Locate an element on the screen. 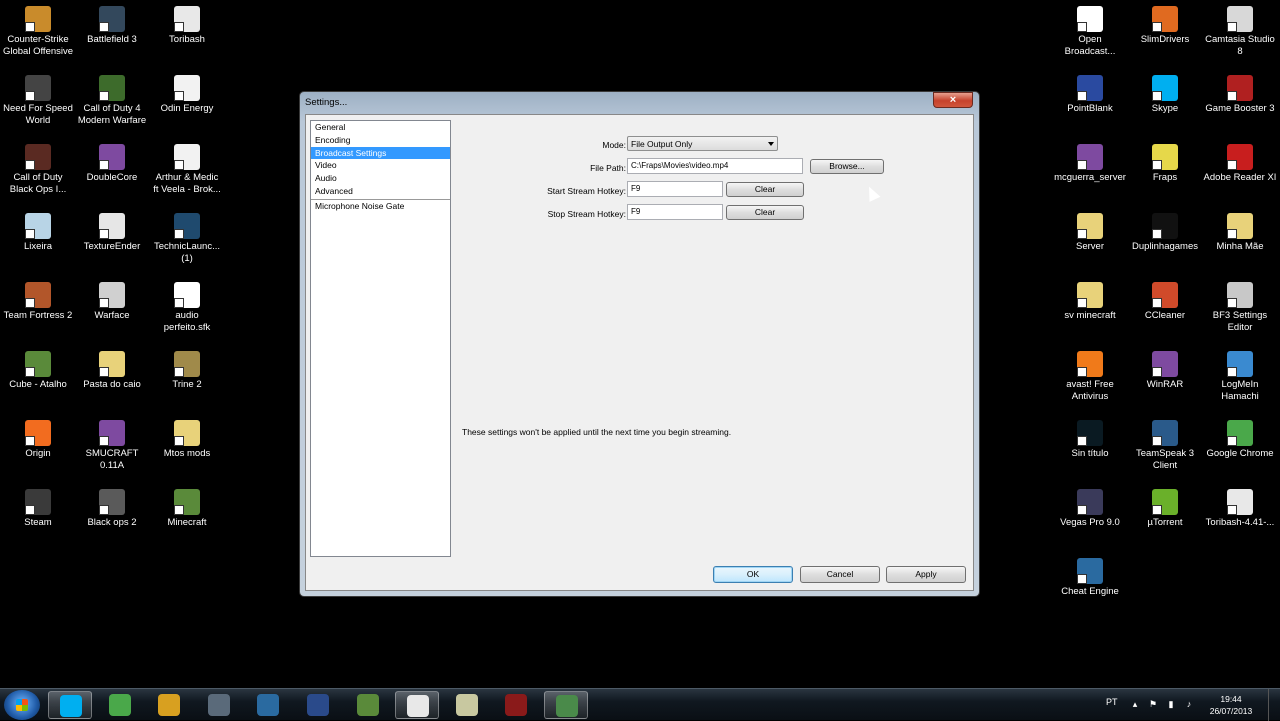 The height and width of the screenshot is (721, 1280). desktop-shortcut-label: mcguerra_server is located at coordinates (1090, 177).